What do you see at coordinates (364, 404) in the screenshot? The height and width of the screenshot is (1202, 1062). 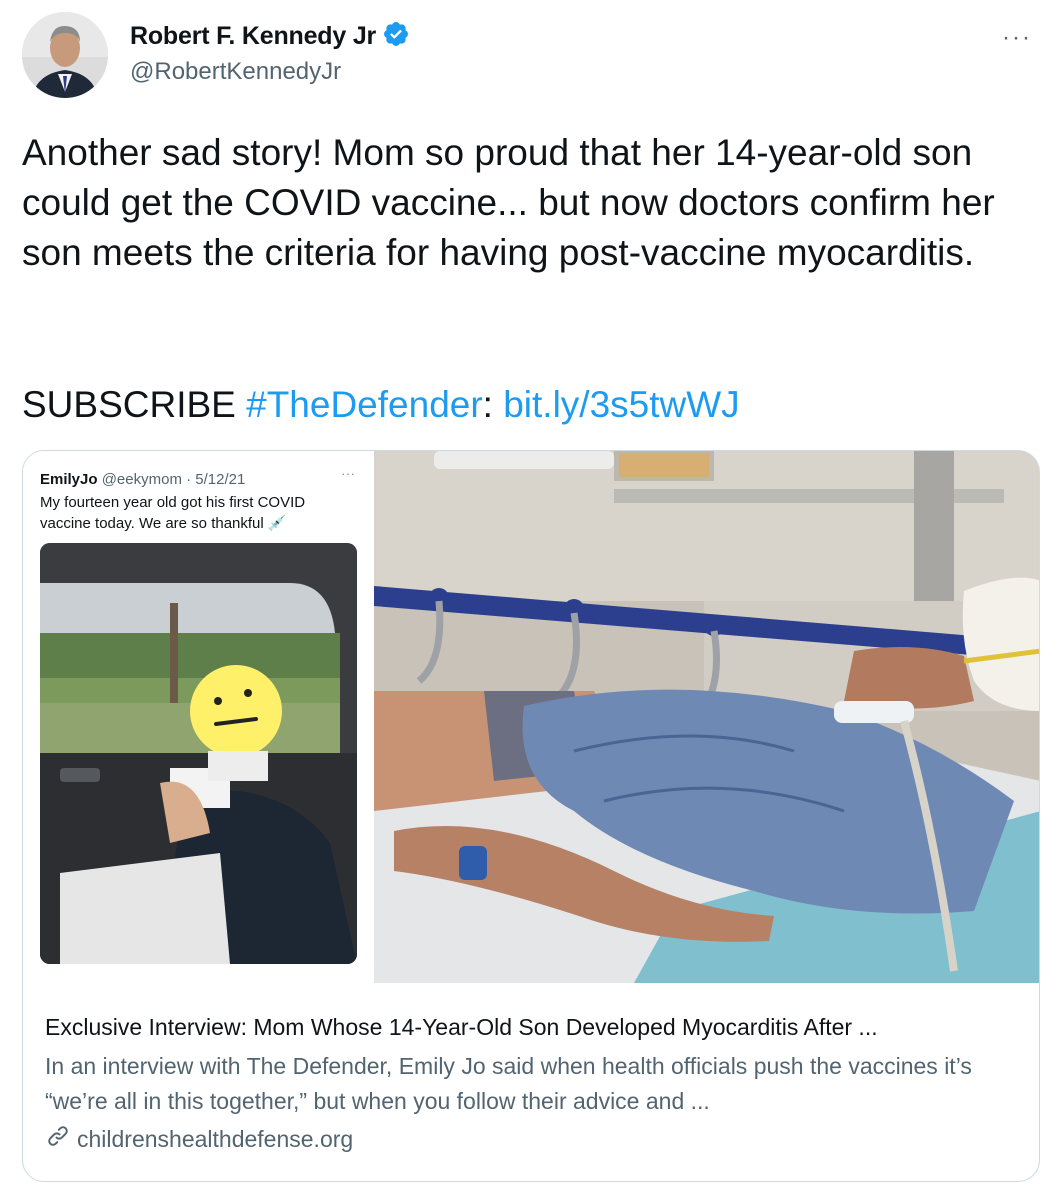 I see `hashtag-link: #TheDefender` at bounding box center [364, 404].